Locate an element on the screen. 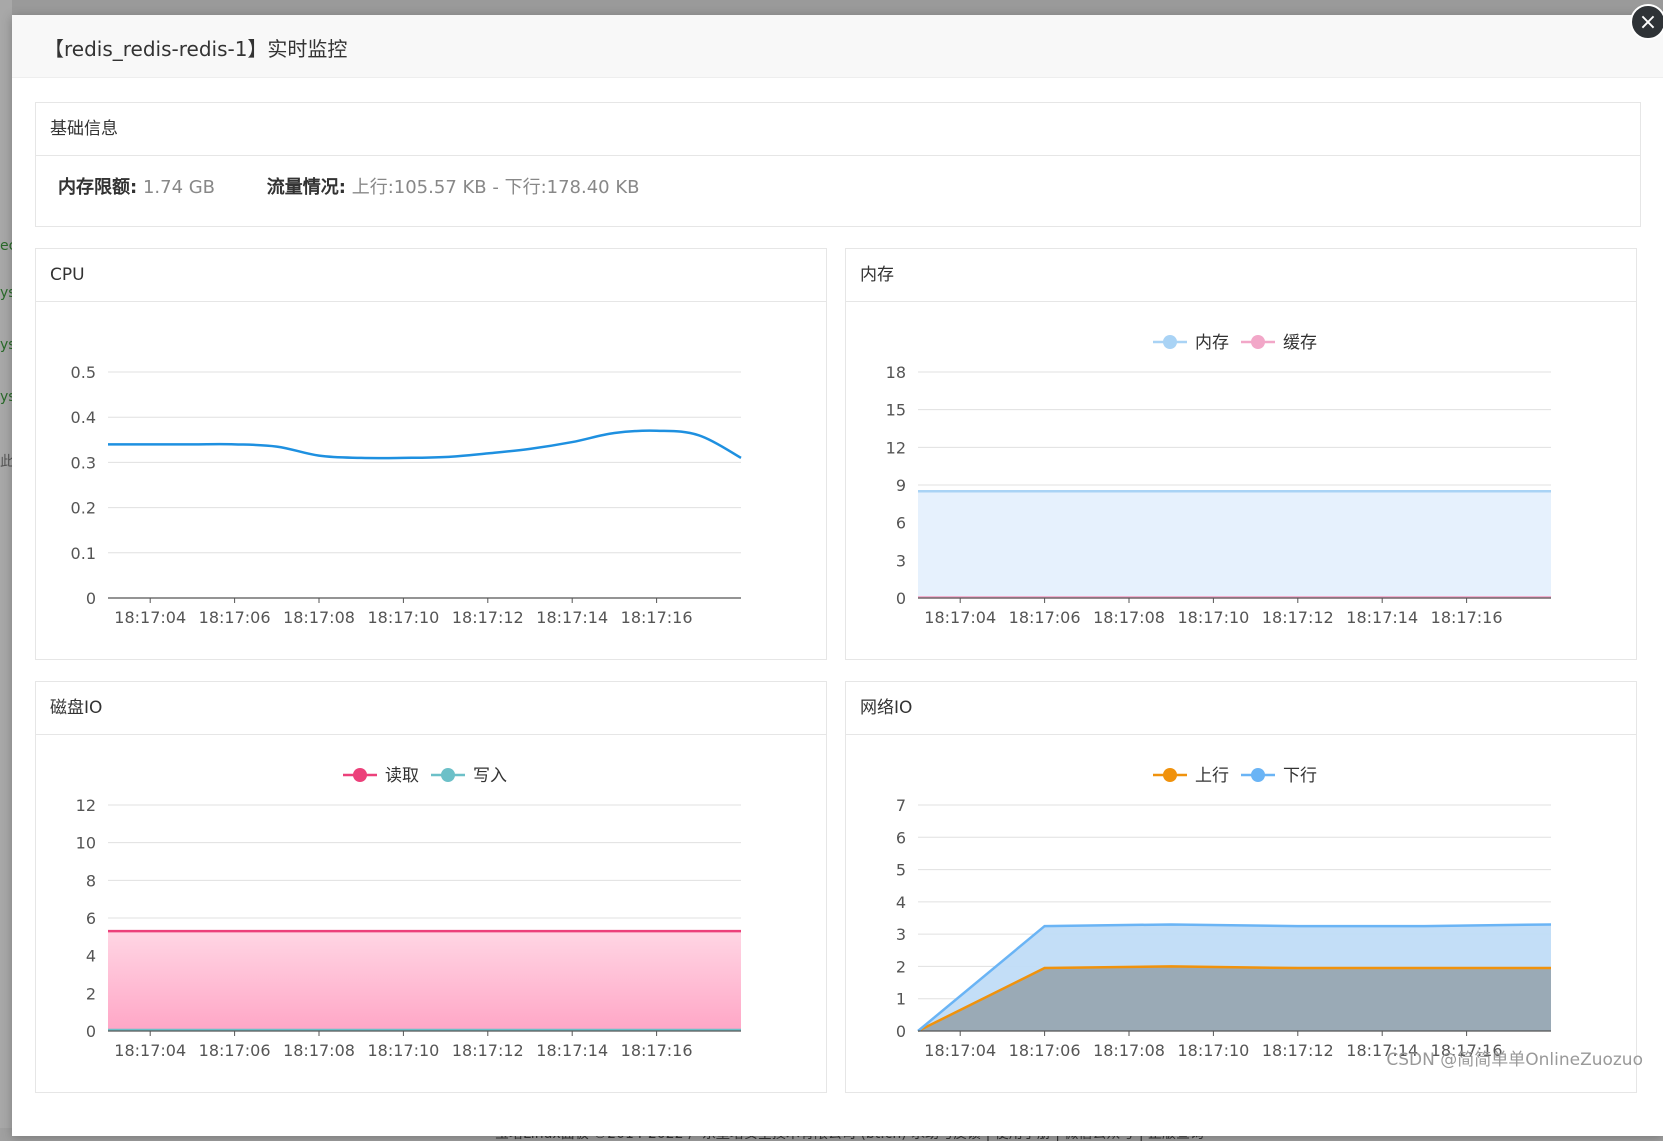 Image resolution: width=1663 pixels, height=1141 pixels. memory-limit-label: 内存限额: is located at coordinates (98, 187).